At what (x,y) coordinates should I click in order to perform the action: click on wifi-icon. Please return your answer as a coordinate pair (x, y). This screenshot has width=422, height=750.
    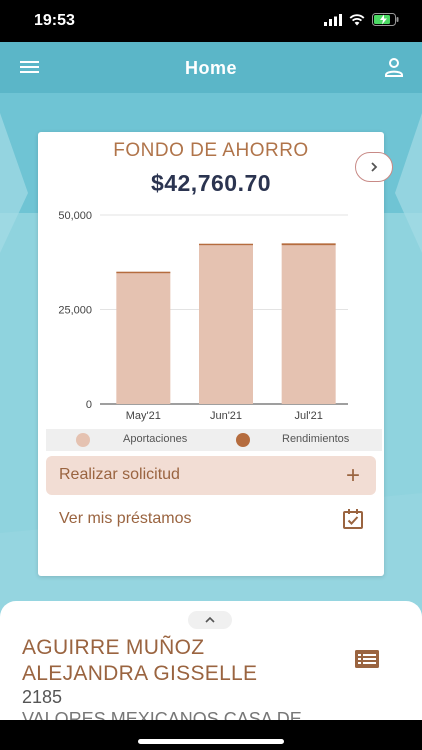
    Looking at the image, I should click on (357, 19).